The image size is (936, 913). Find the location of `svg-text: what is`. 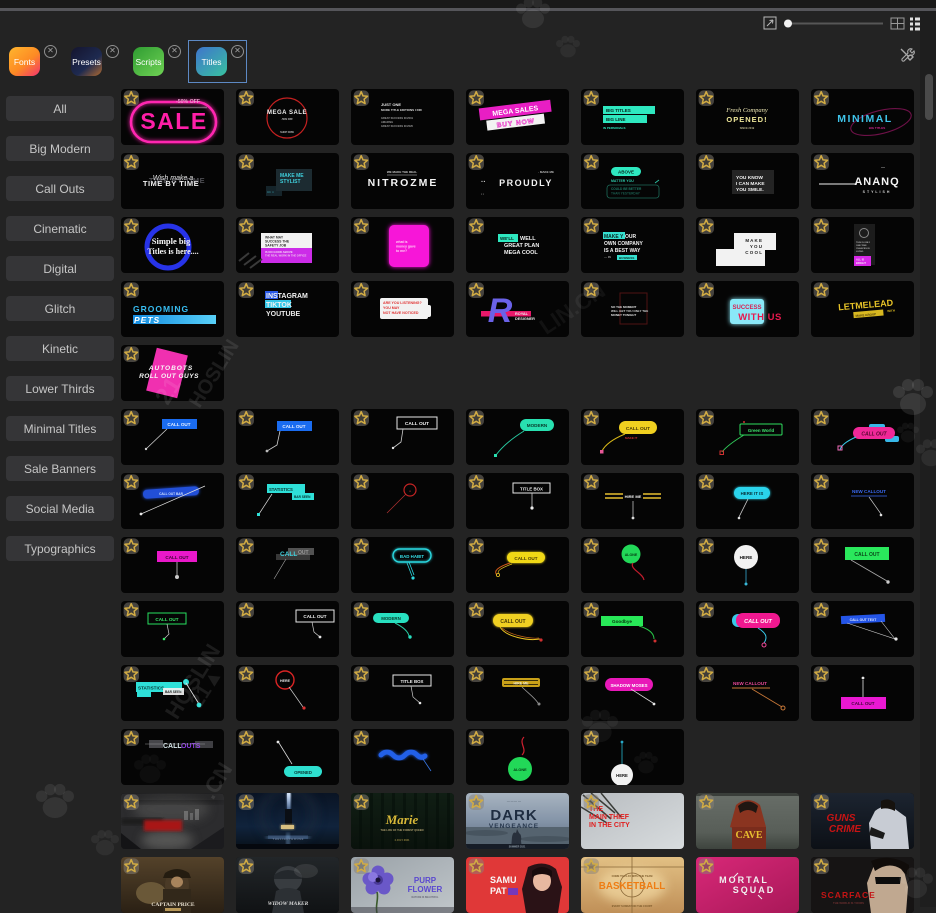

svg-text: what is is located at coordinates (401, 242).